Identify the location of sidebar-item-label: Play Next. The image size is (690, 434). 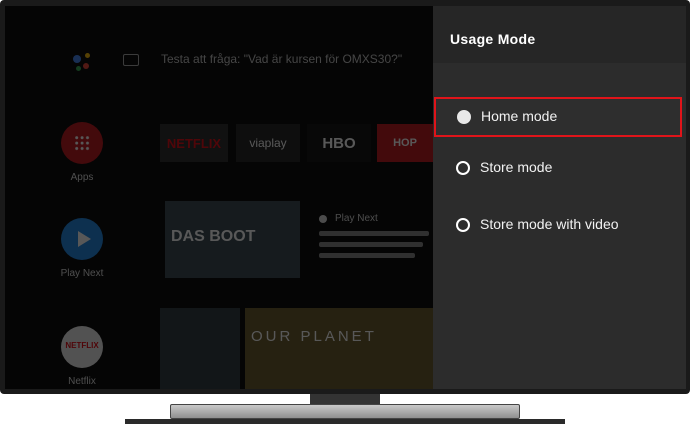
(82, 273).